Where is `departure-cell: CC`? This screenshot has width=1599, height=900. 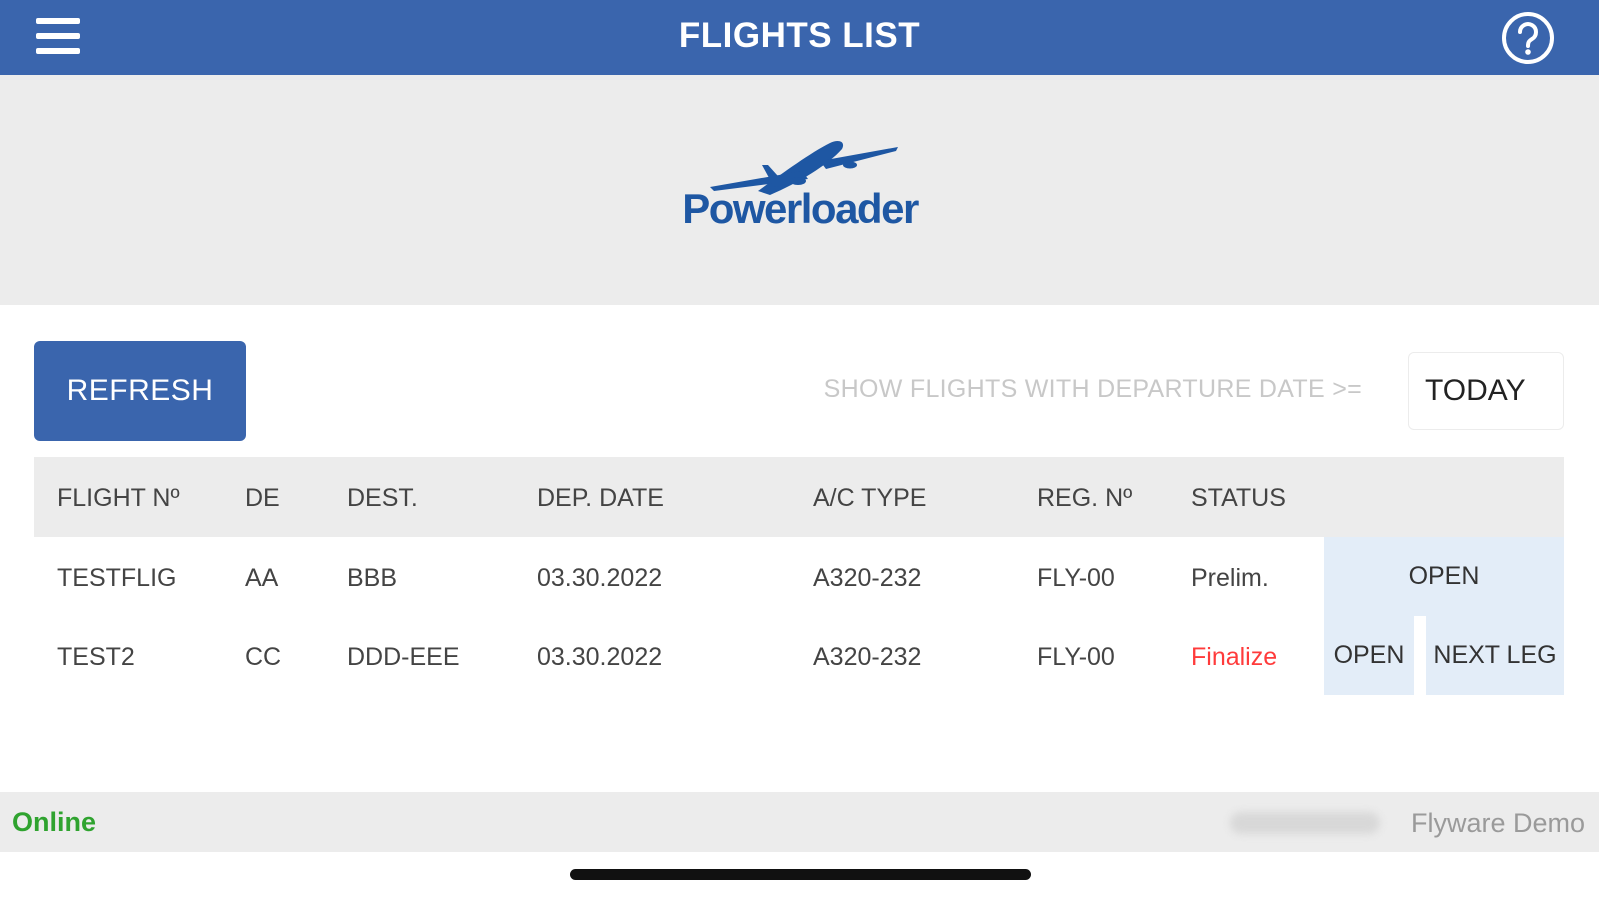 departure-cell: CC is located at coordinates (263, 657).